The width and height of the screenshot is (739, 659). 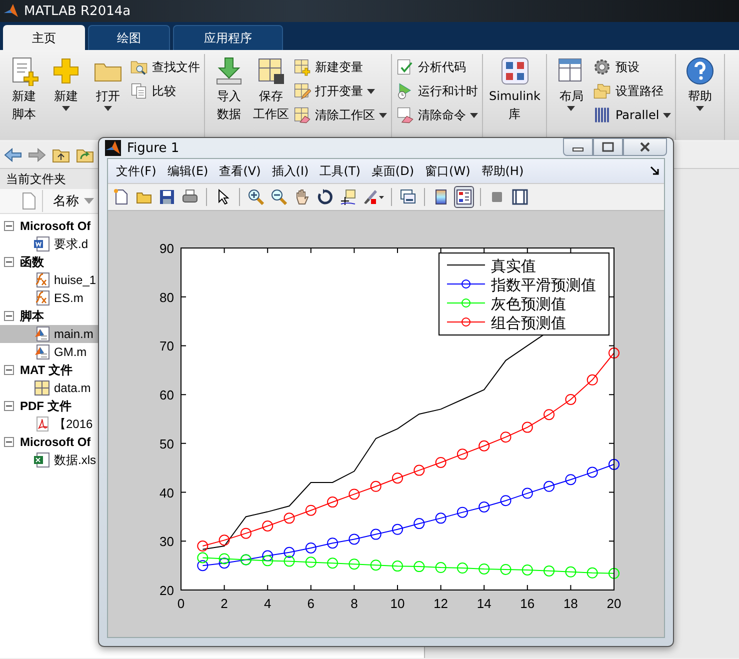 What do you see at coordinates (49, 334) in the screenshot?
I see `file-item: main.m` at bounding box center [49, 334].